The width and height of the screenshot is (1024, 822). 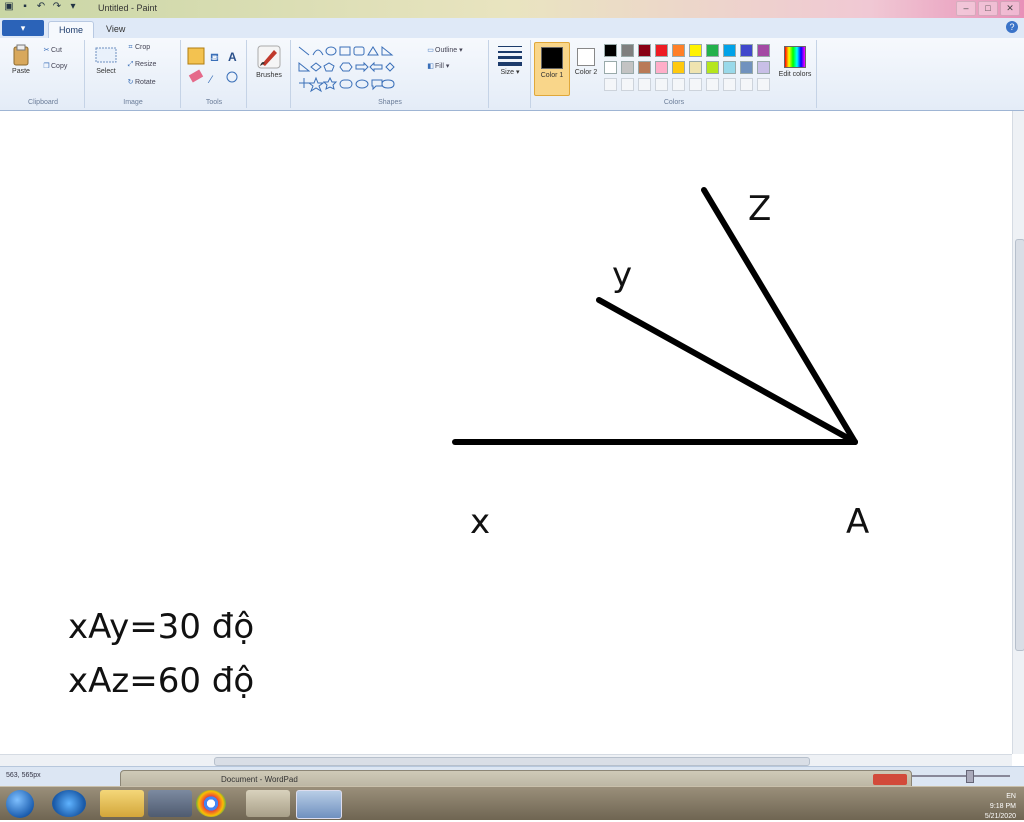 What do you see at coordinates (966, 8) in the screenshot?
I see `minimize-button: –` at bounding box center [966, 8].